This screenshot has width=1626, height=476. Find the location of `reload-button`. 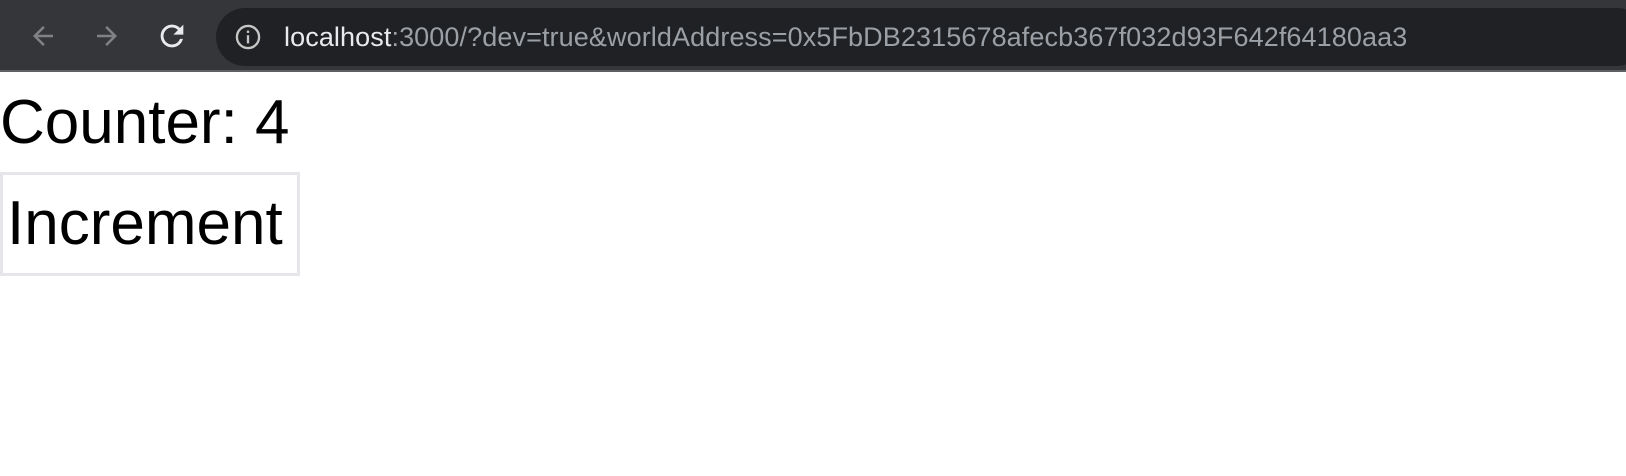

reload-button is located at coordinates (172, 36).